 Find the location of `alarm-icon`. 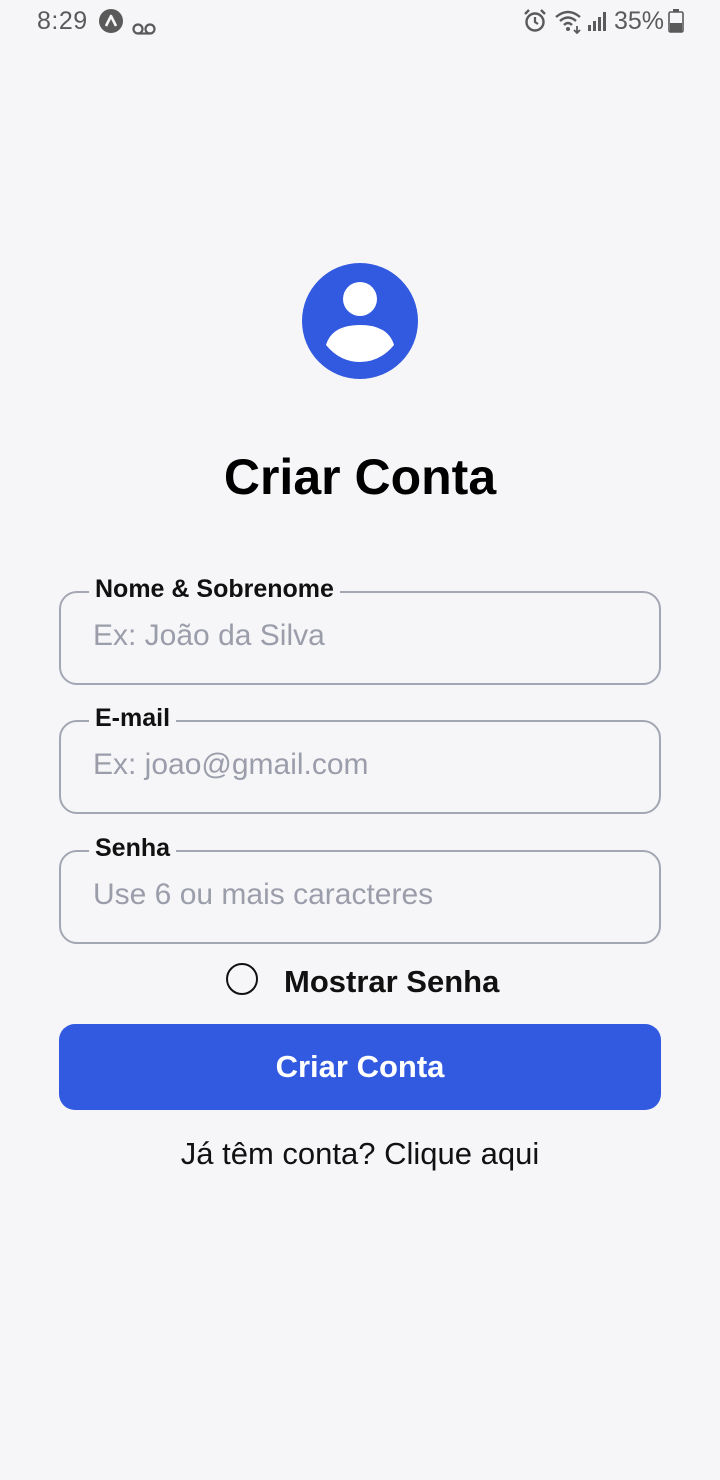

alarm-icon is located at coordinates (535, 24).